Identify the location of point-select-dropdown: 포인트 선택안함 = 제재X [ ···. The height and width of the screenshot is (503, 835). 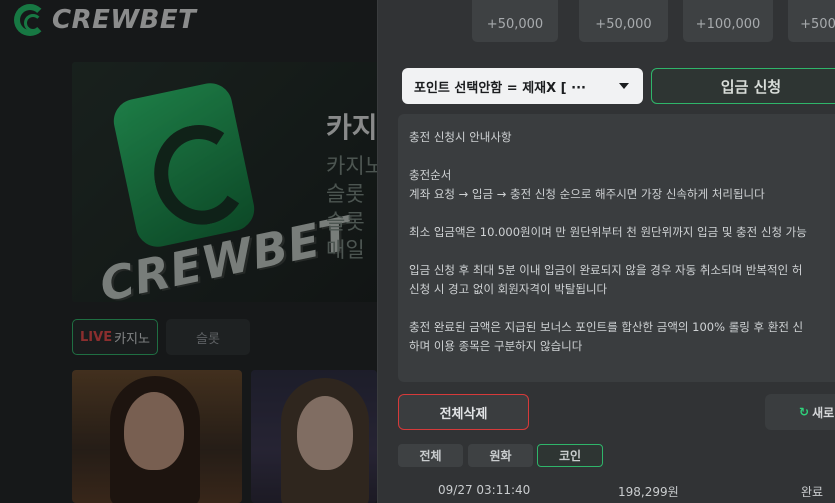
(522, 86).